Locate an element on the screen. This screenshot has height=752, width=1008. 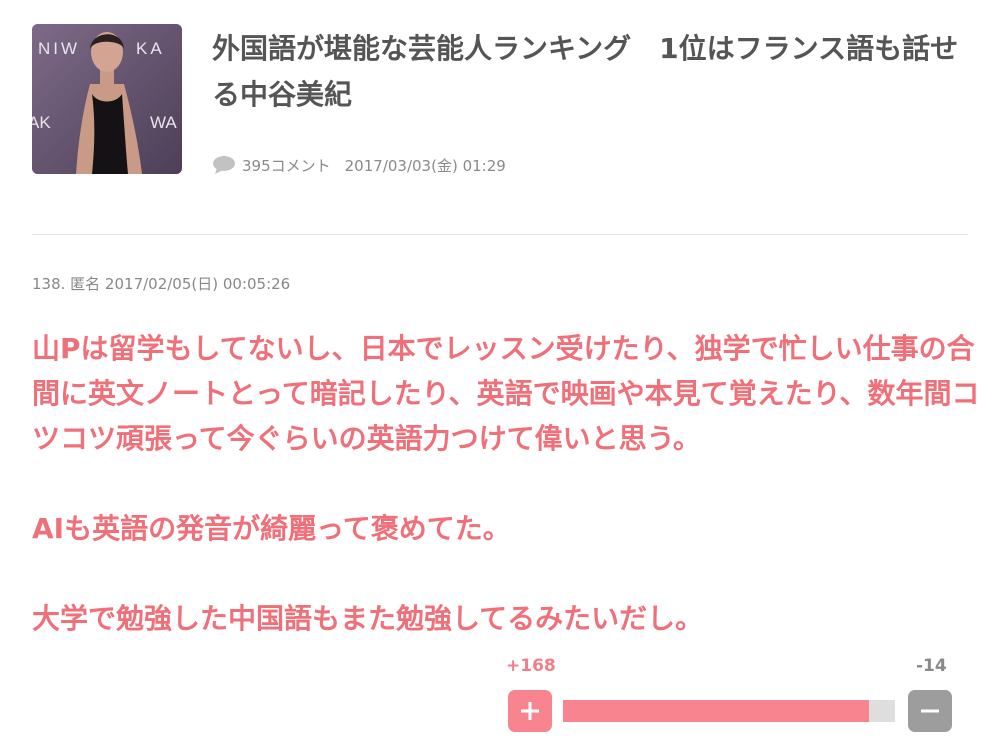
vote-ratio-bar is located at coordinates (729, 711).